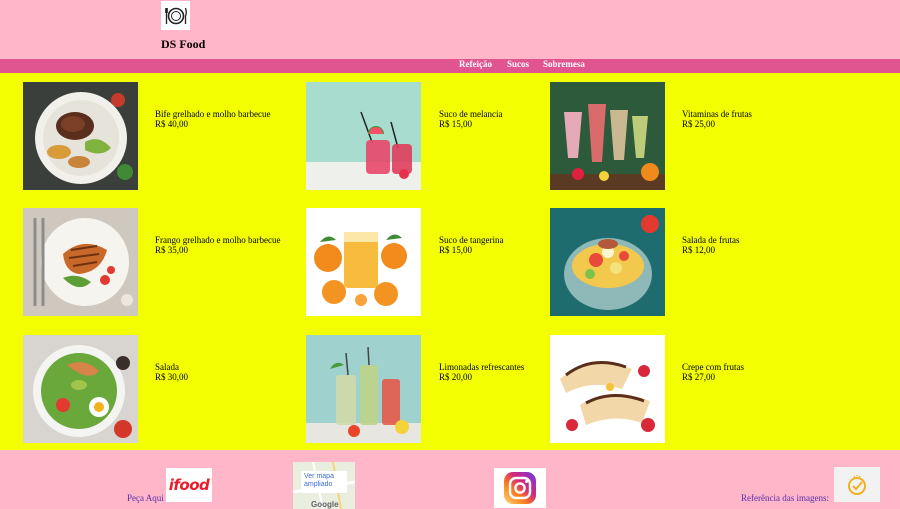 This screenshot has width=900, height=509. What do you see at coordinates (325, 504) in the screenshot?
I see `google-logo: Google` at bounding box center [325, 504].